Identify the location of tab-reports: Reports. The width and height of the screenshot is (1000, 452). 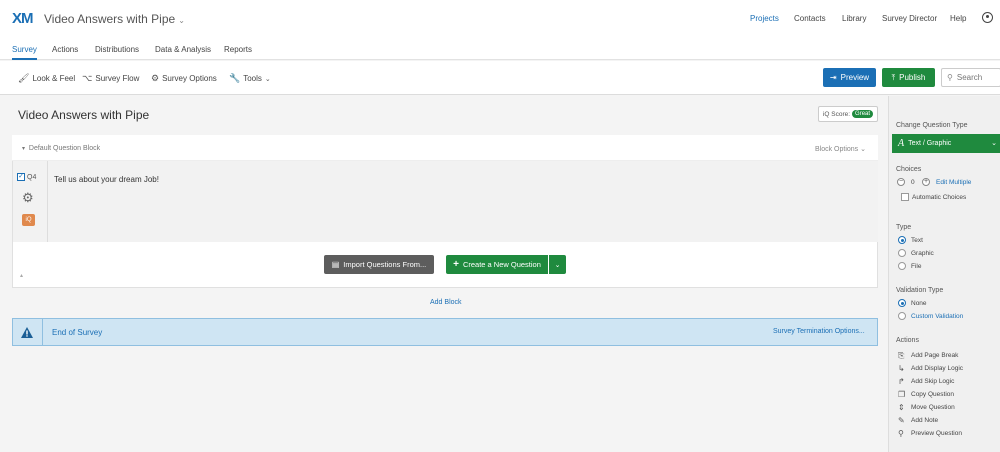
(238, 49).